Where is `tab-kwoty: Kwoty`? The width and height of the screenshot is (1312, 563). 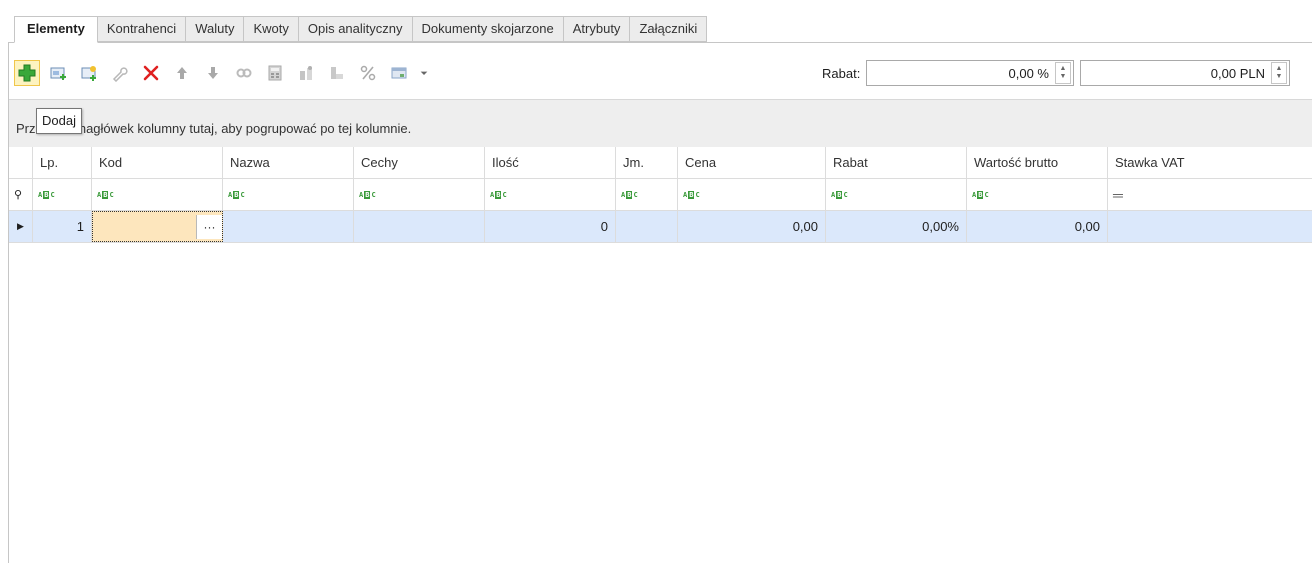
tab-kwoty: Kwoty is located at coordinates (271, 29).